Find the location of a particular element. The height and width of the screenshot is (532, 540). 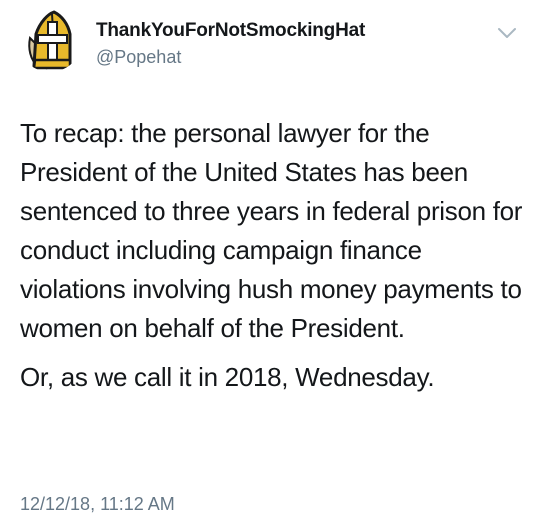

chevron-down-icon is located at coordinates (507, 33).